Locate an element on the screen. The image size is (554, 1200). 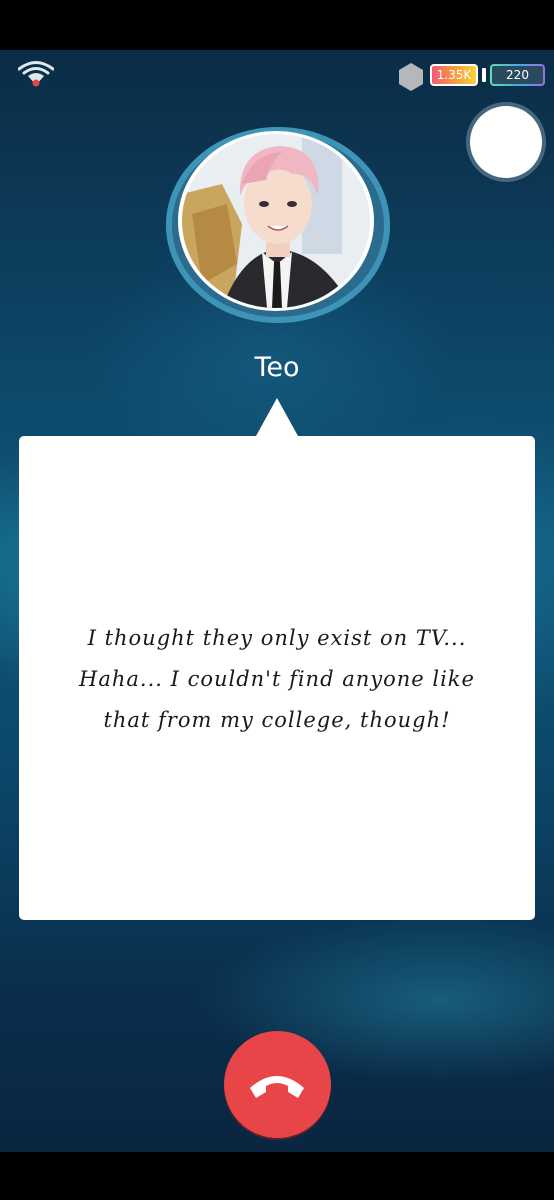
speech-bubble-tail is located at coordinates (277, 417).